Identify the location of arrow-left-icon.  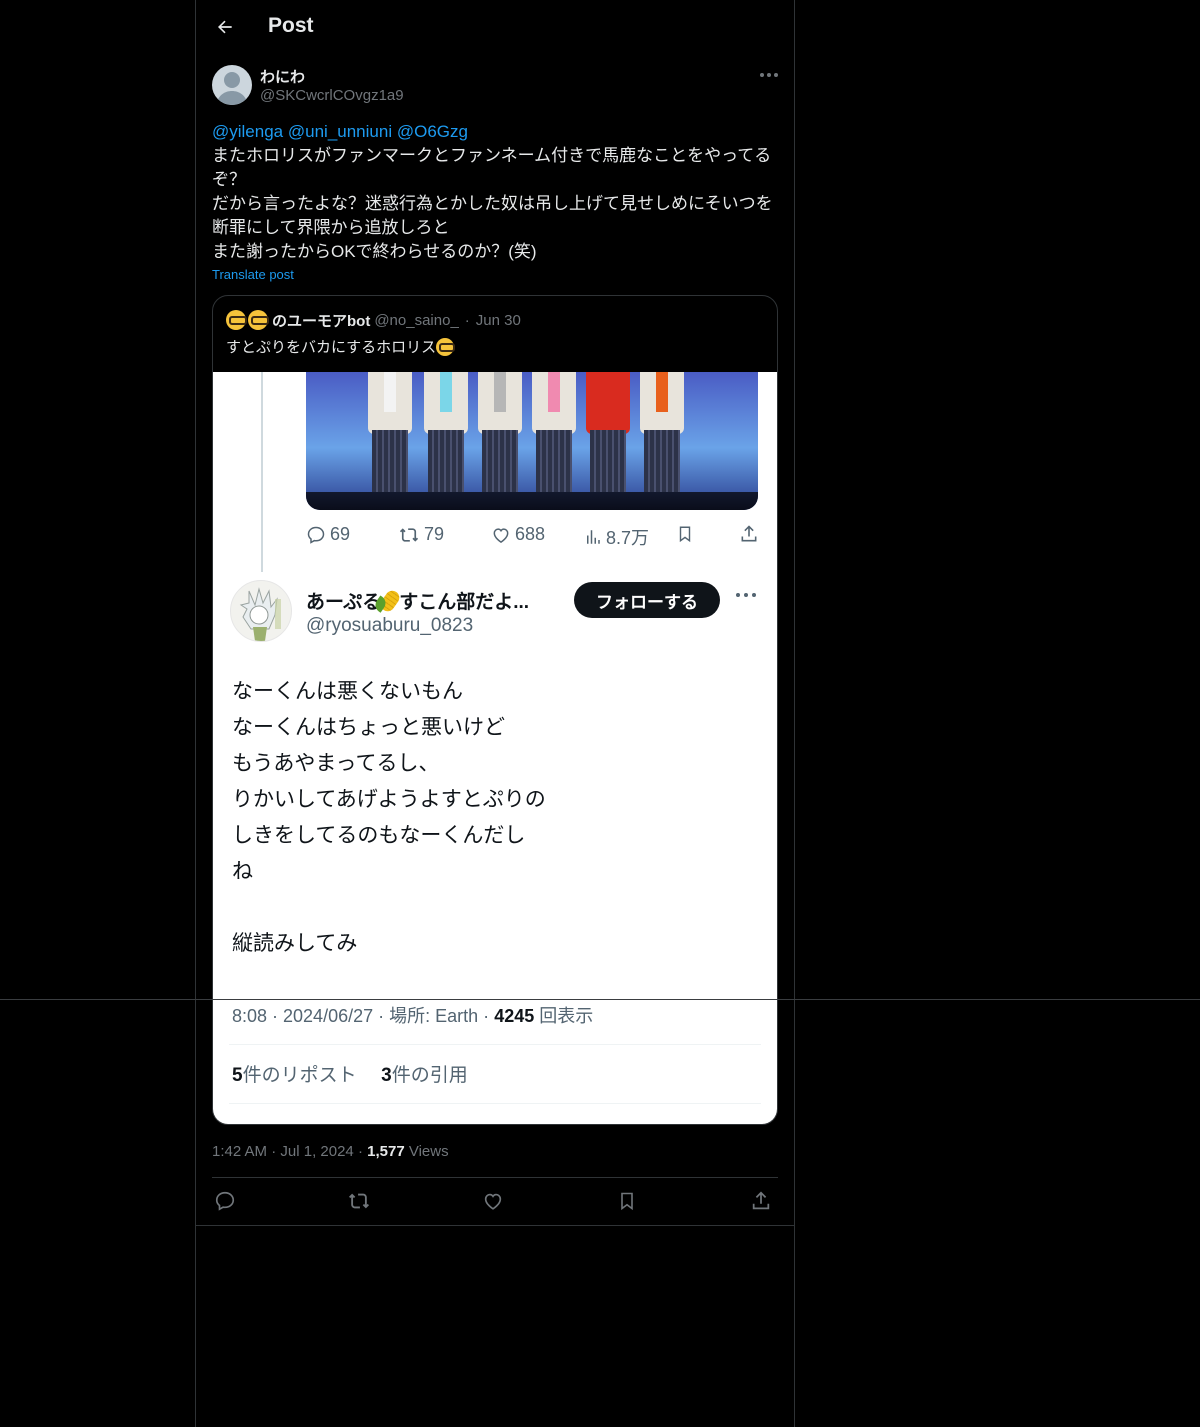
(225, 27).